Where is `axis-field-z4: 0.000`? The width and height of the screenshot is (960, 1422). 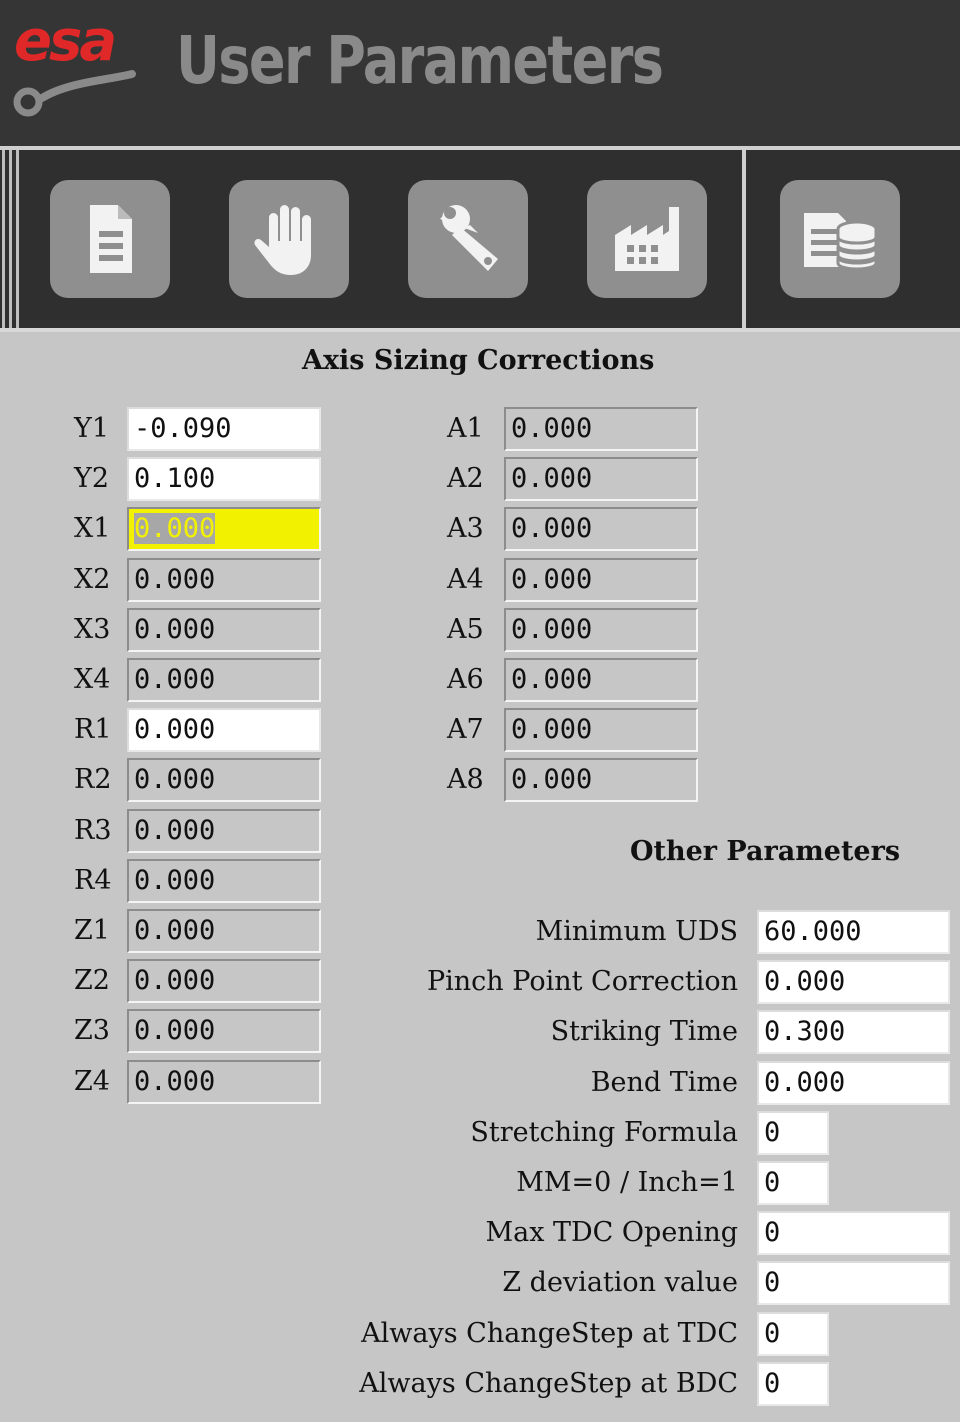
axis-field-z4: 0.000 is located at coordinates (224, 1081).